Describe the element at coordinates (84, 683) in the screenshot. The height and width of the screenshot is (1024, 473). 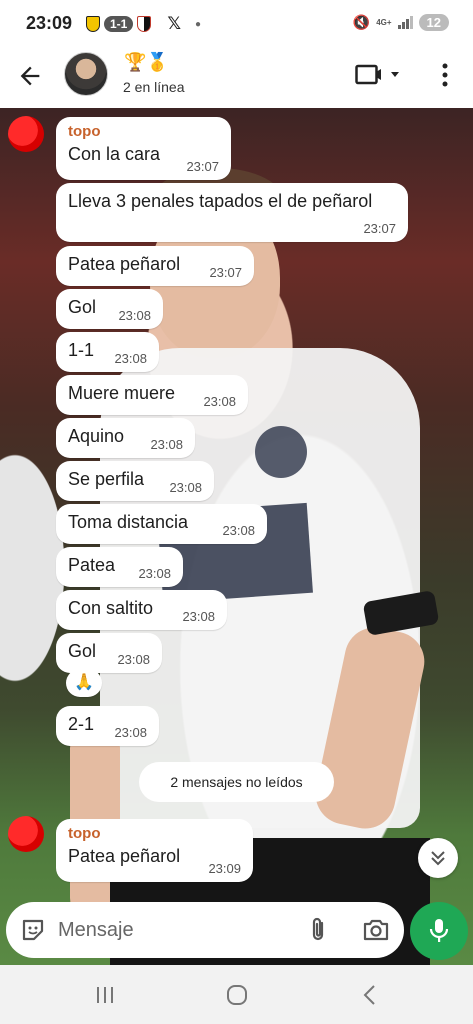
I see `message-reaction: 🙏` at that location.